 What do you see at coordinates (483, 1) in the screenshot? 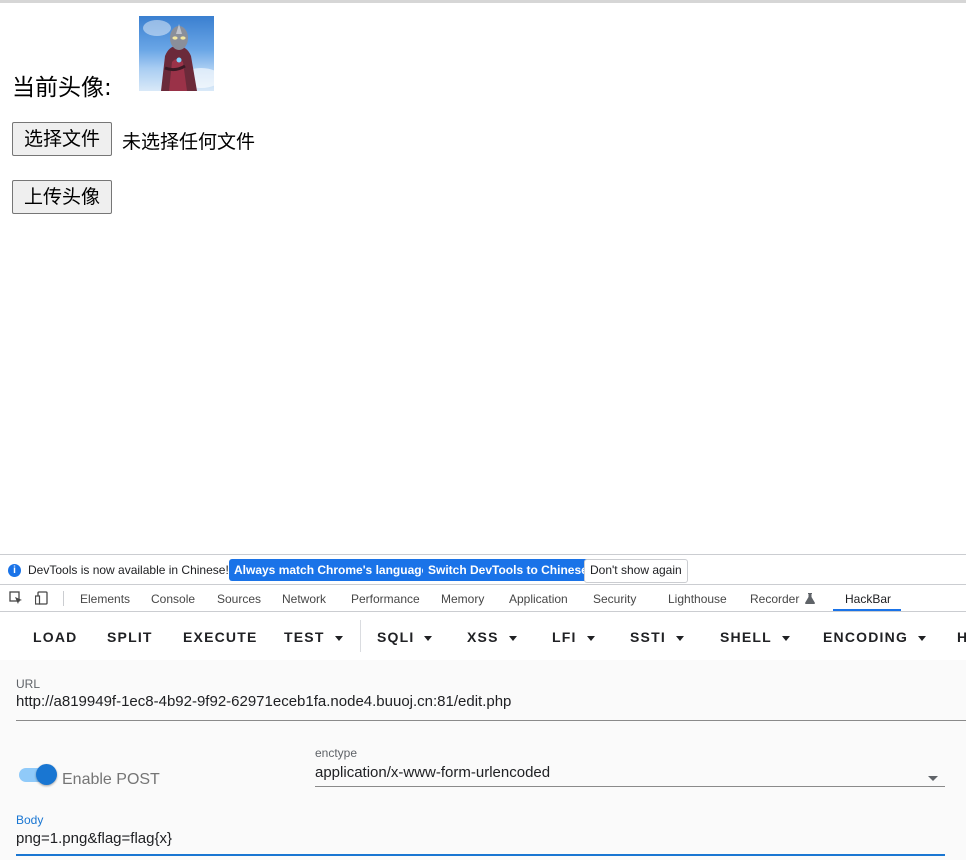
I see `window-top-border` at bounding box center [483, 1].